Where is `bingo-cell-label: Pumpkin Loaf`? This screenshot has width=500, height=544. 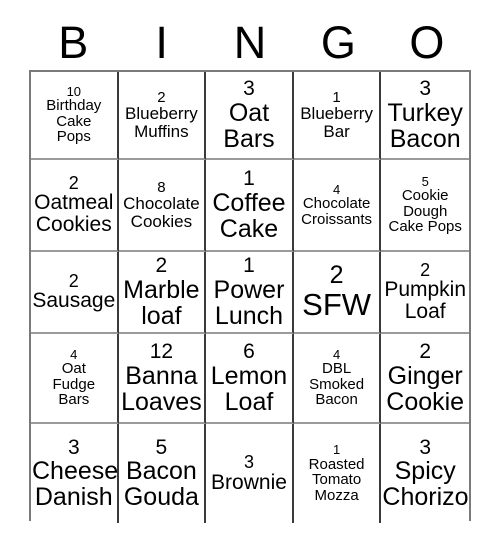
bingo-cell-label: Pumpkin Loaf is located at coordinates (425, 301).